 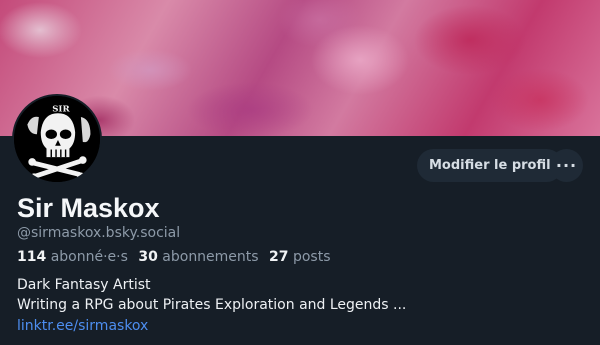 I want to click on more-options-button: ···, so click(x=566, y=165).